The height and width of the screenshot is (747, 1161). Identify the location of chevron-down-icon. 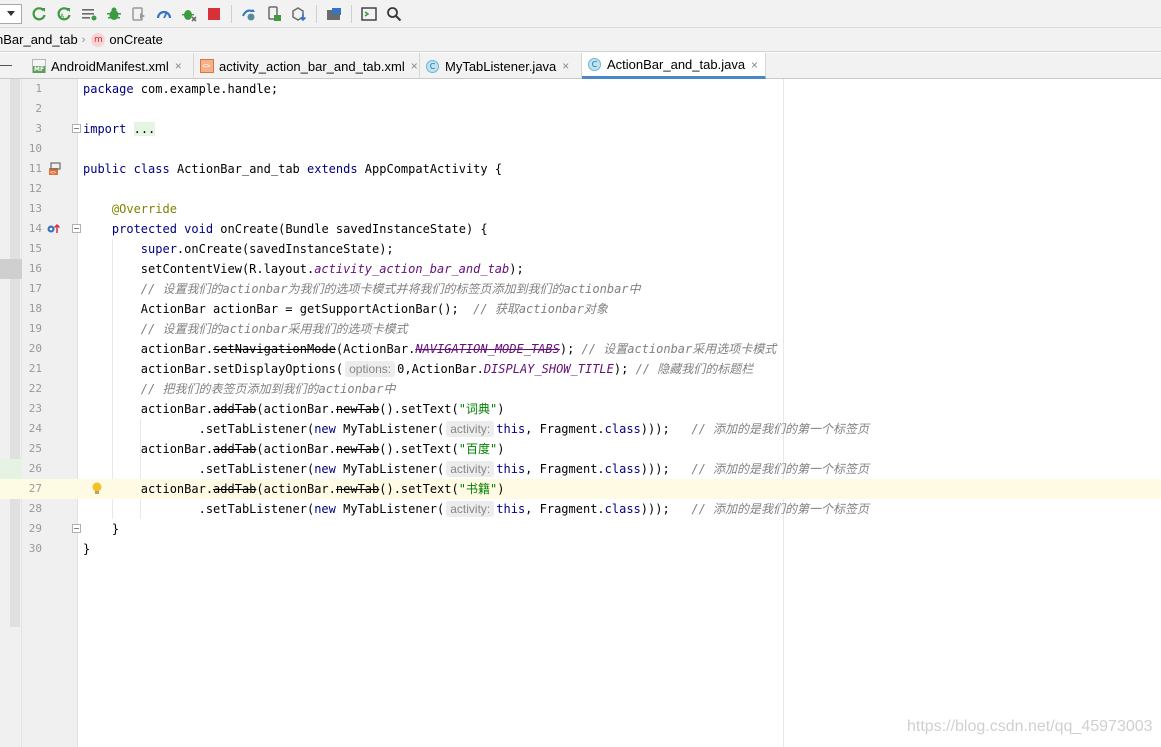
(10, 13).